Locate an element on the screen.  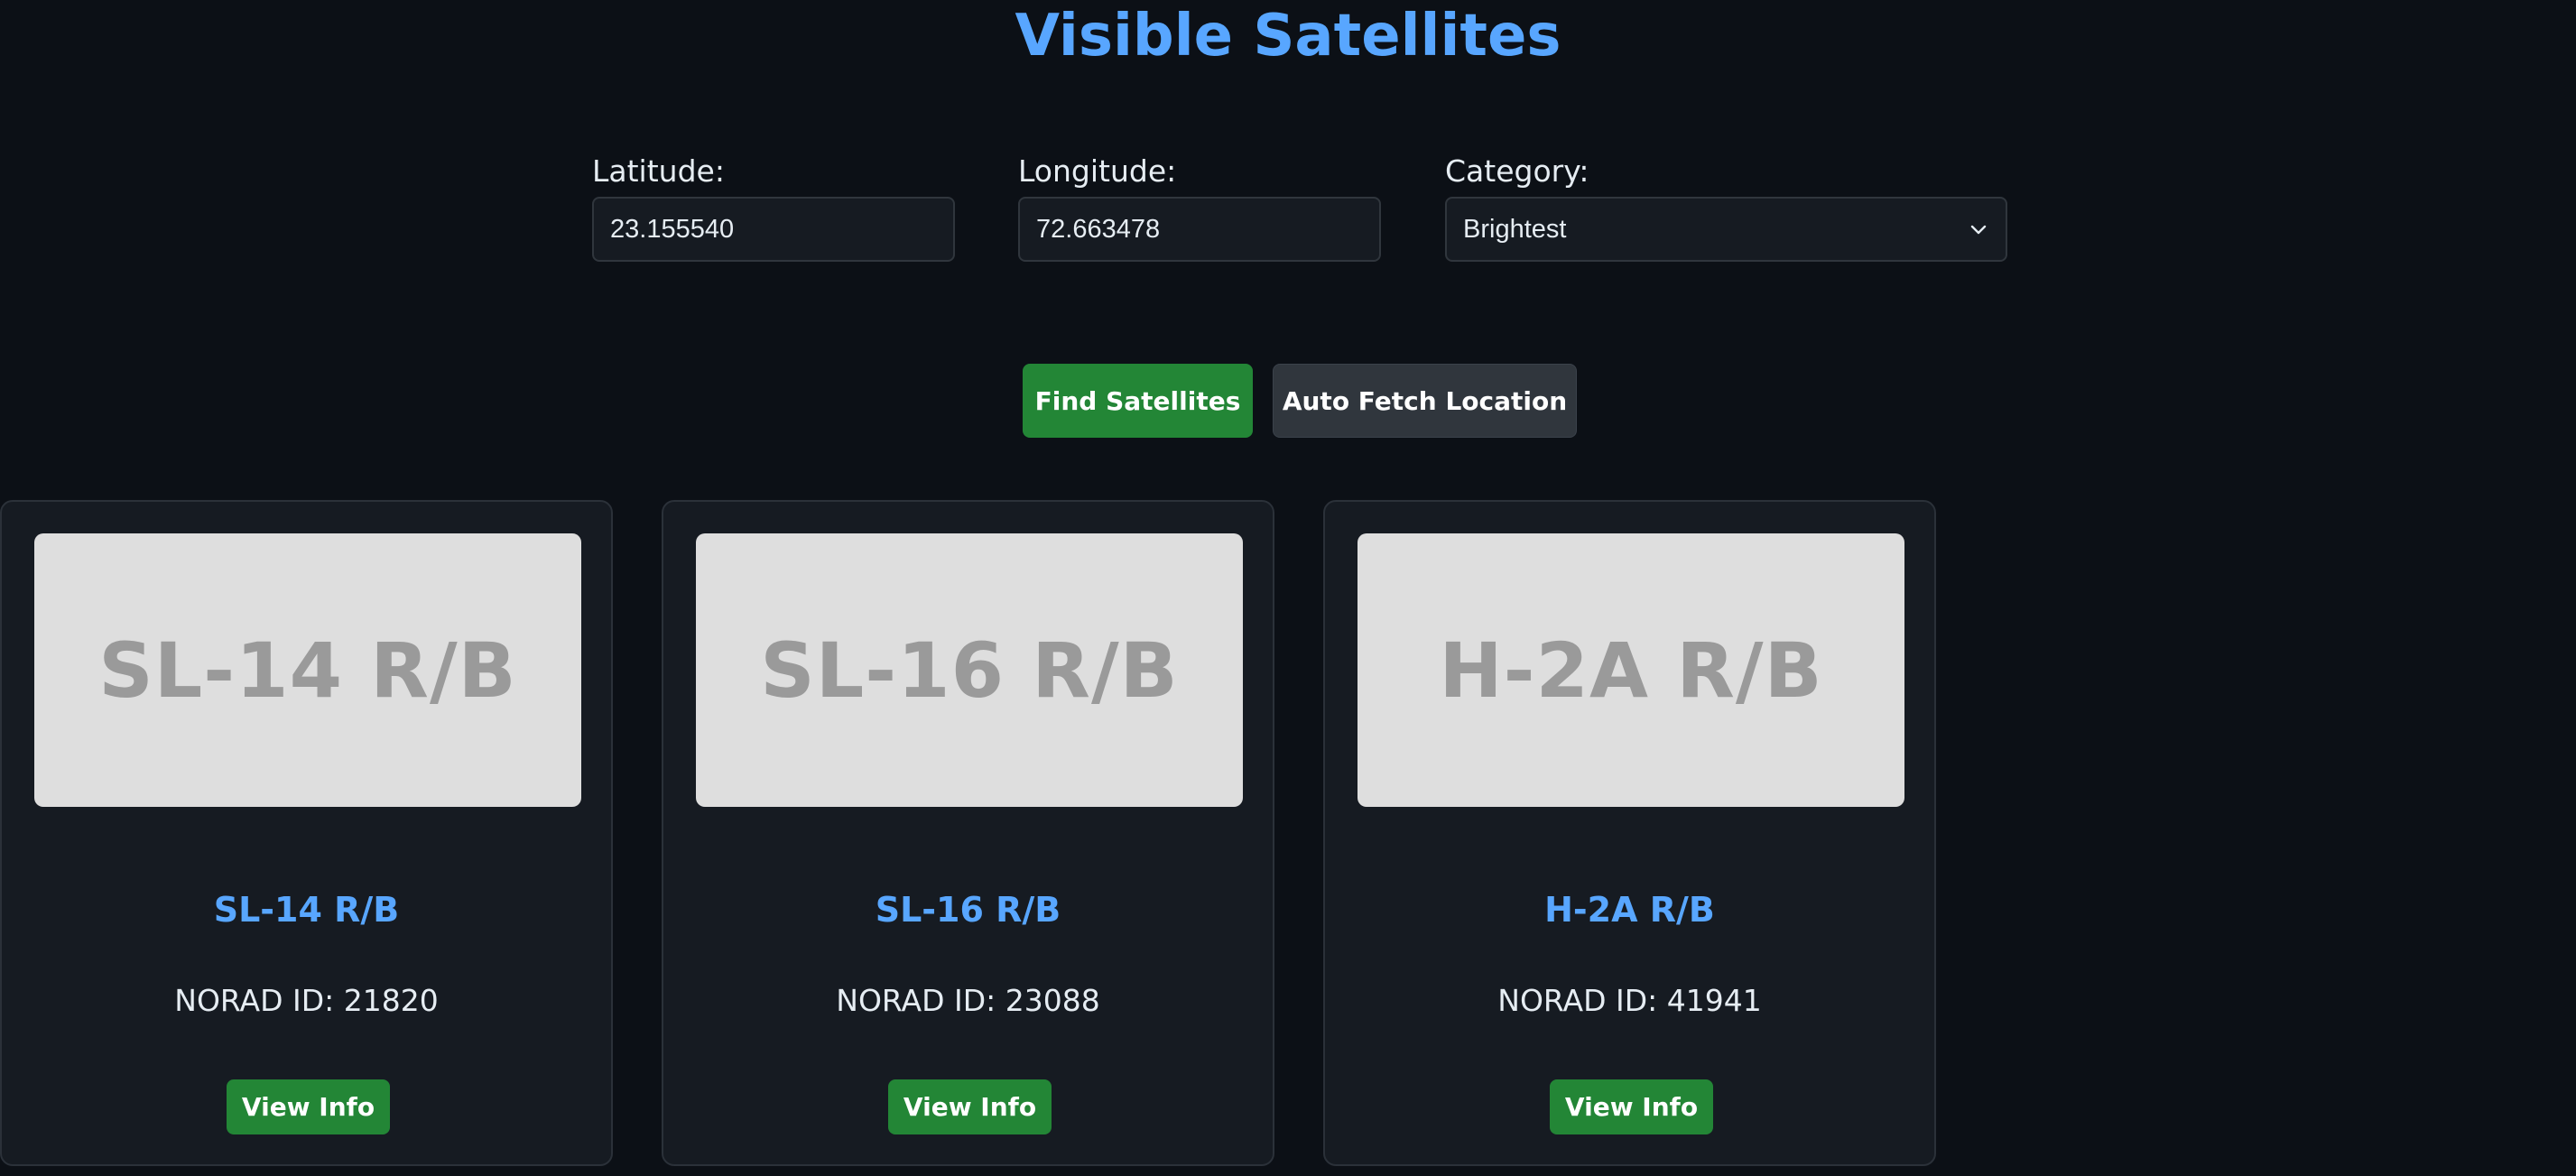
satellite-image-placeholder: H-2A R/B is located at coordinates (1630, 670).